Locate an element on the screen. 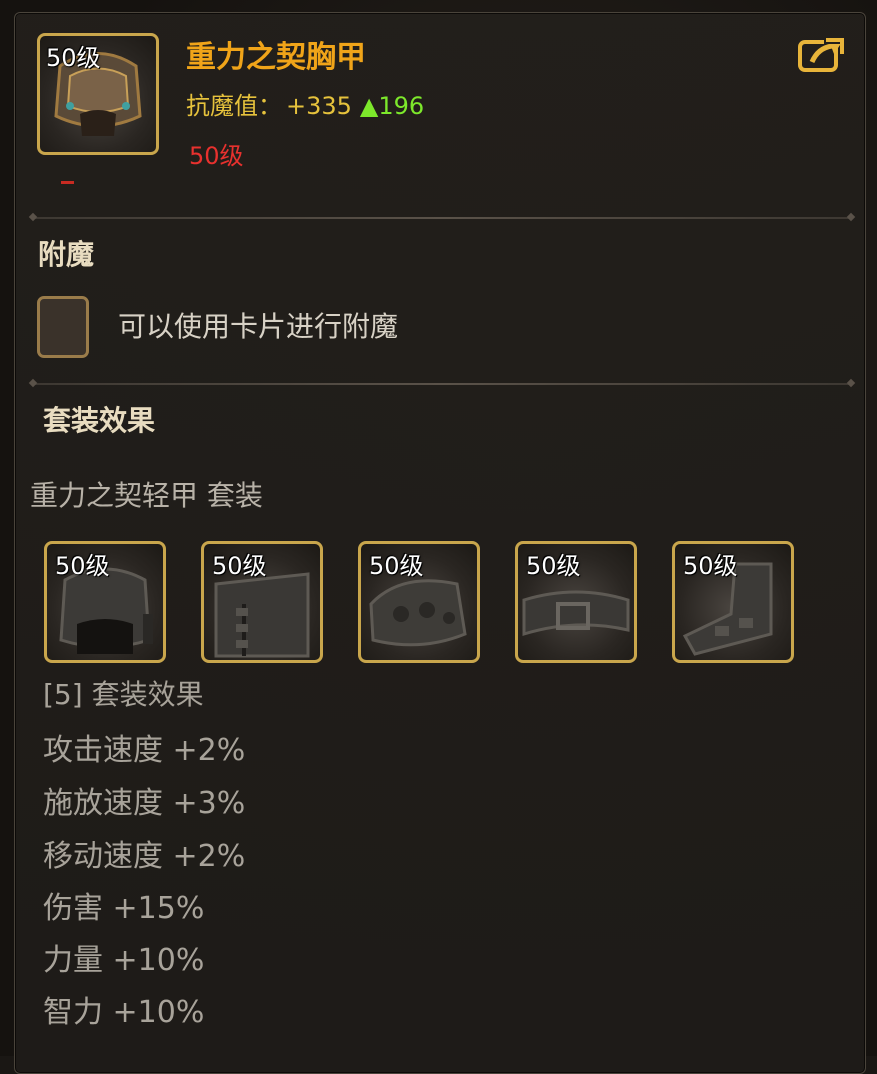 This screenshot has width=877, height=1074. set-bonus-line: 伤害 +15% is located at coordinates (124, 908).